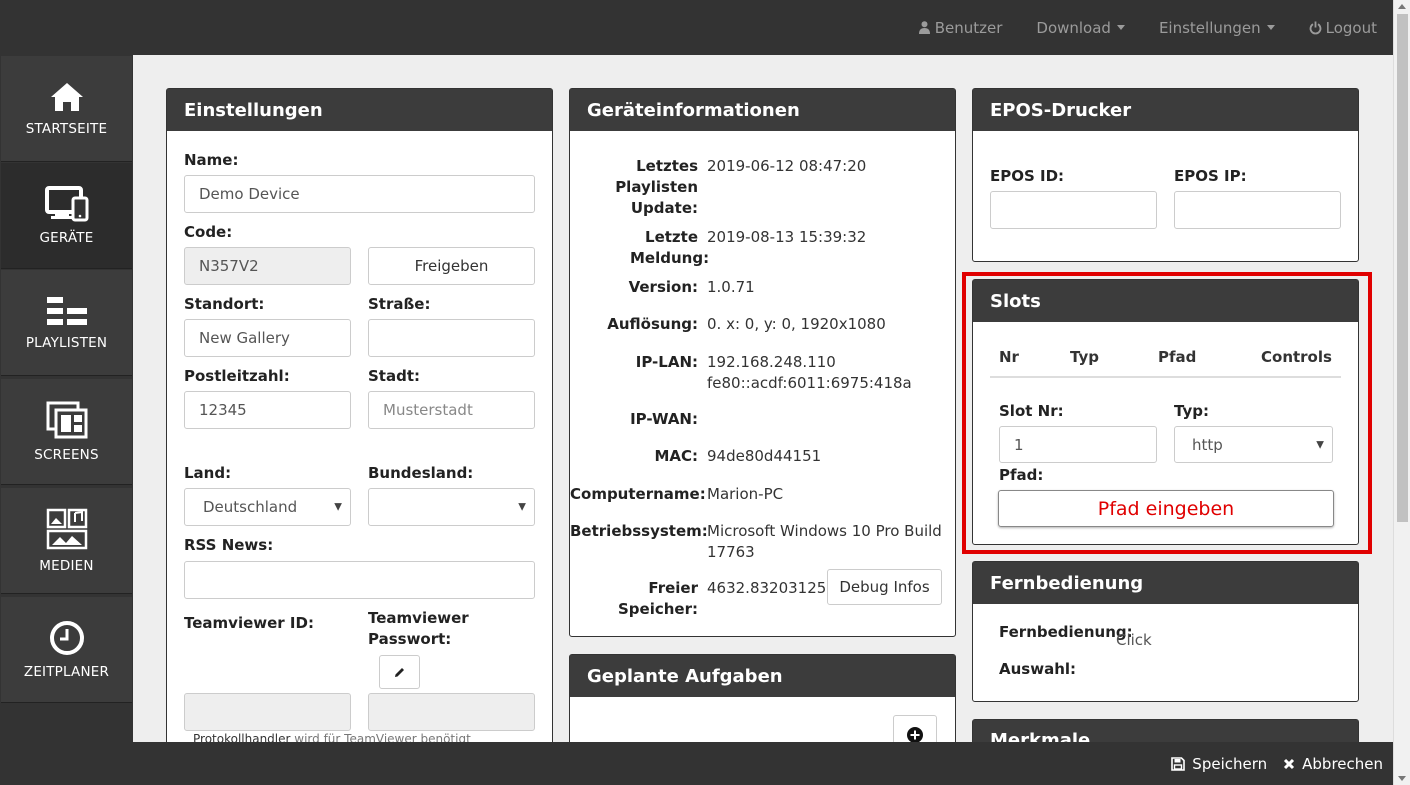 The height and width of the screenshot is (785, 1410). What do you see at coordinates (1230, 763) in the screenshot?
I see `save-label: Speichern` at bounding box center [1230, 763].